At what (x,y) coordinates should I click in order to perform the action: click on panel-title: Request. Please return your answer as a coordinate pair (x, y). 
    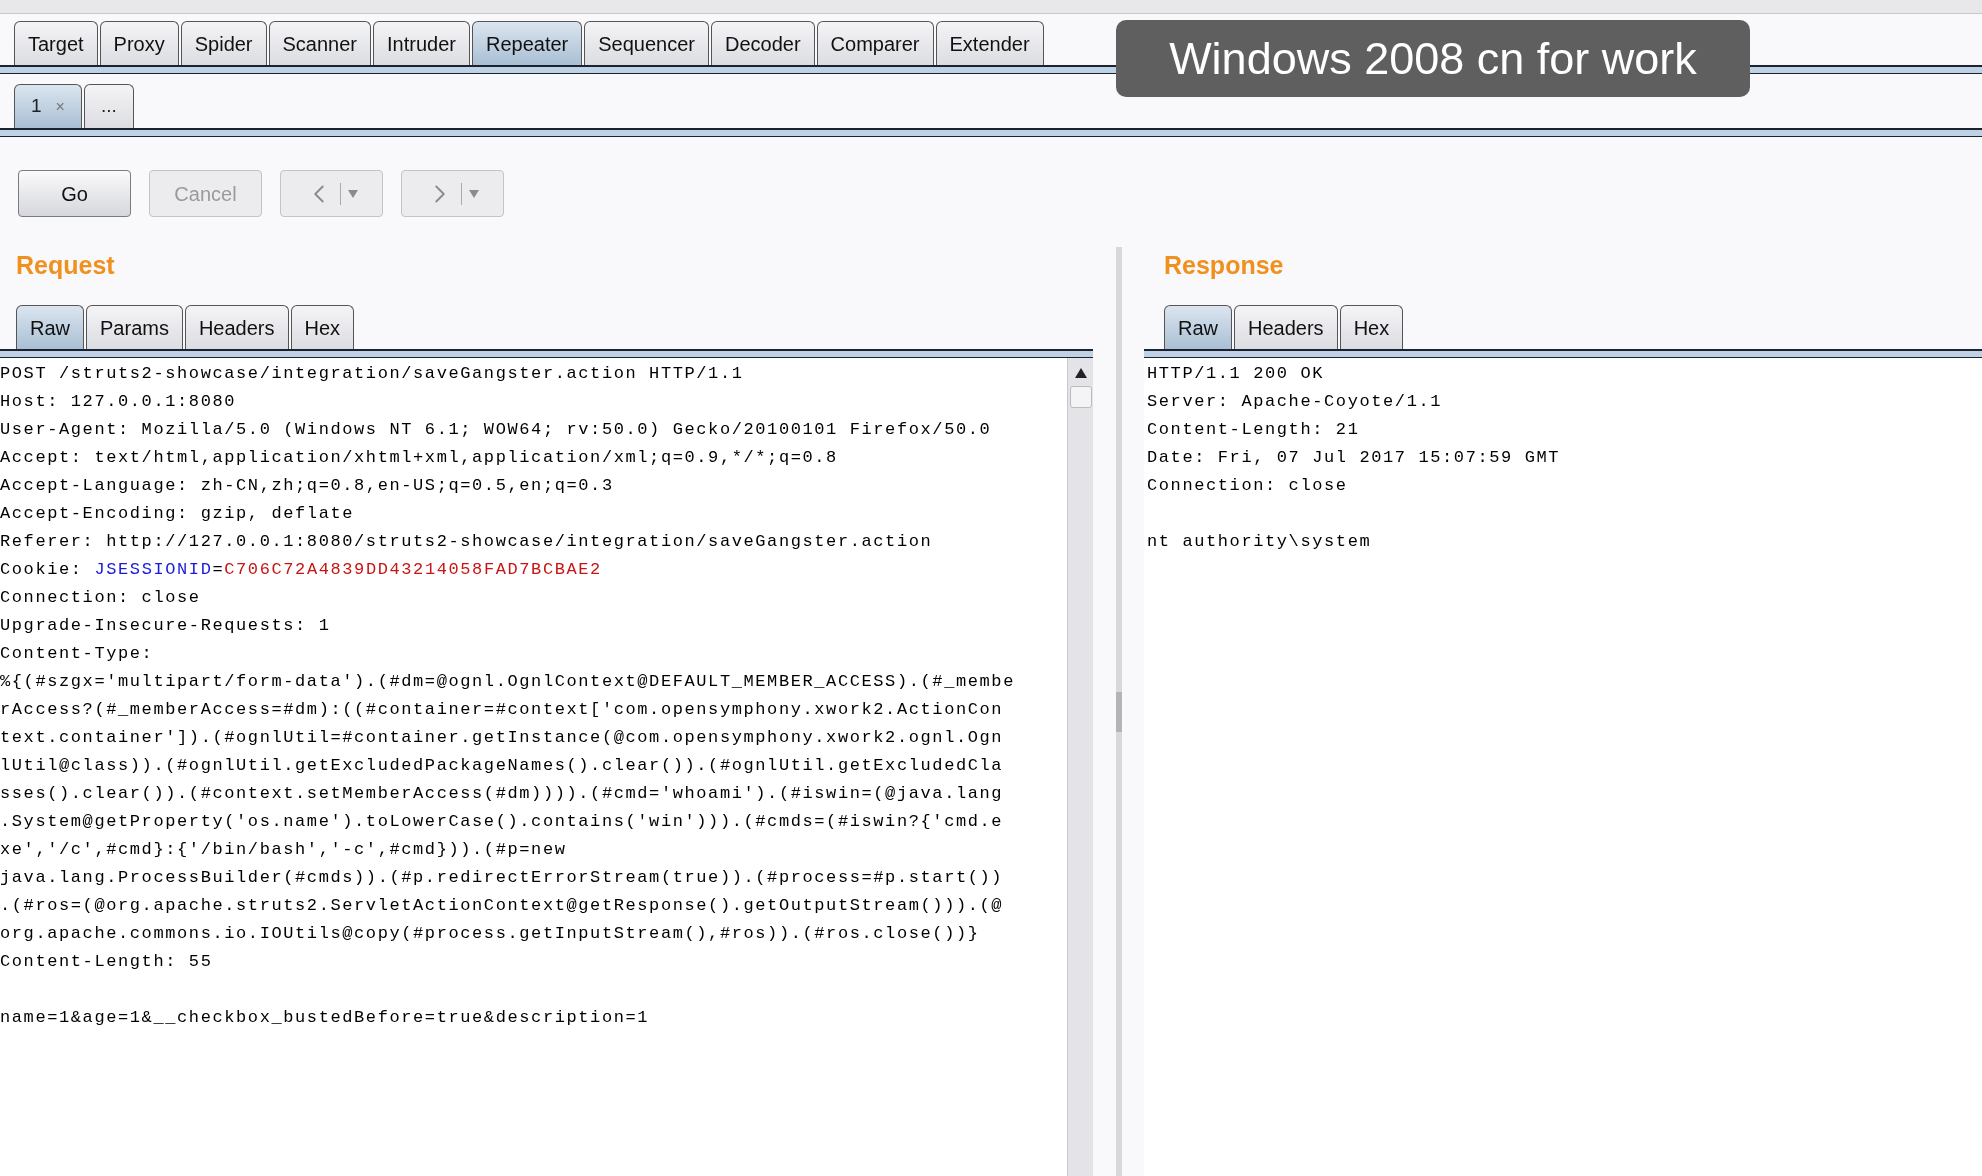
    Looking at the image, I should click on (65, 265).